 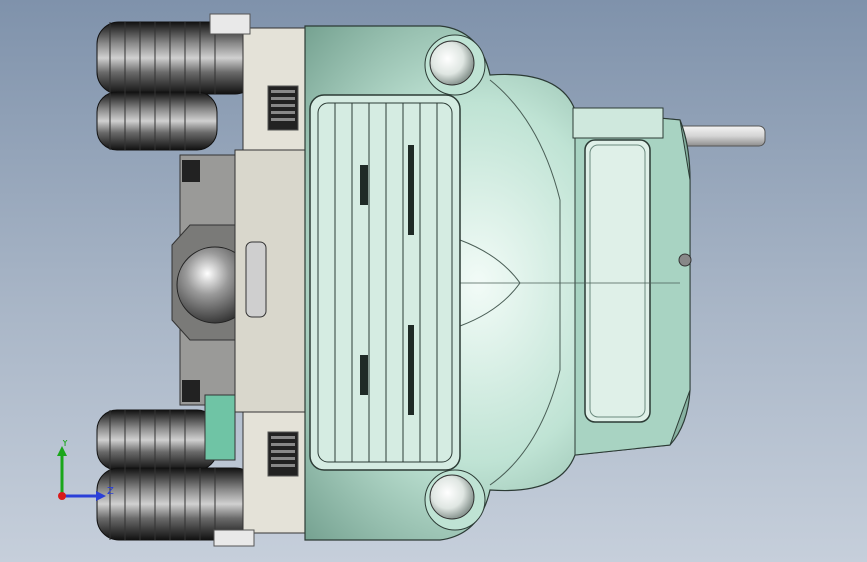 What do you see at coordinates (385, 282) in the screenshot?
I see `front-grille` at bounding box center [385, 282].